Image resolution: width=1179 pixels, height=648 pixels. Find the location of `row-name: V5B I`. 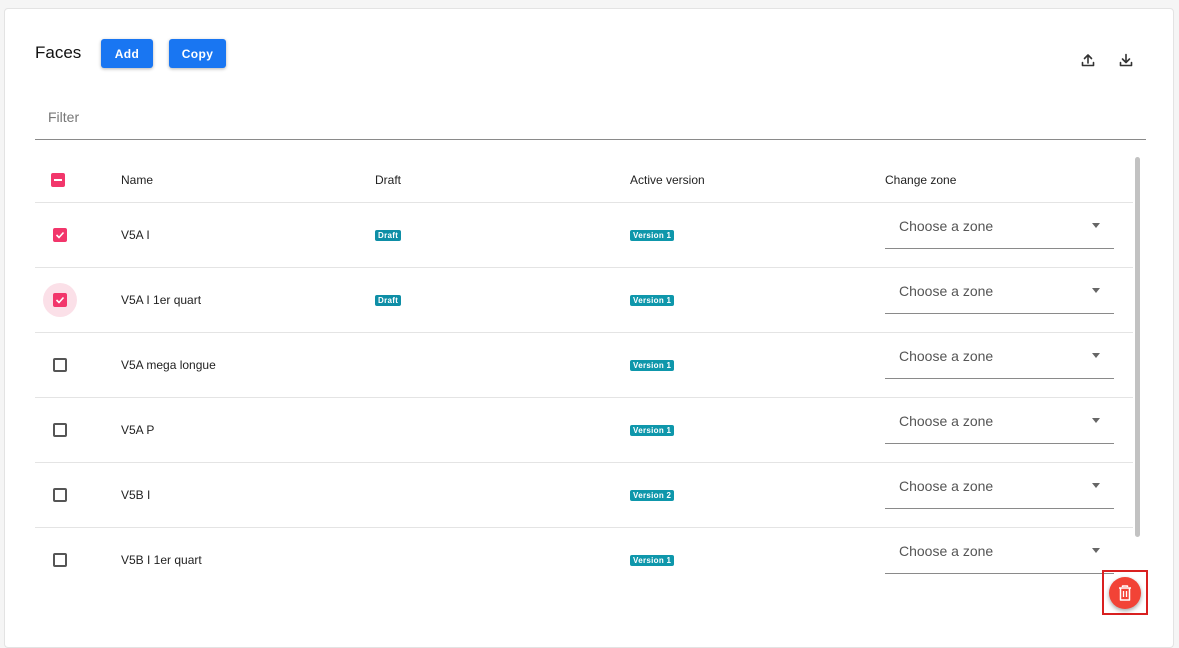

row-name: V5B I is located at coordinates (136, 495).